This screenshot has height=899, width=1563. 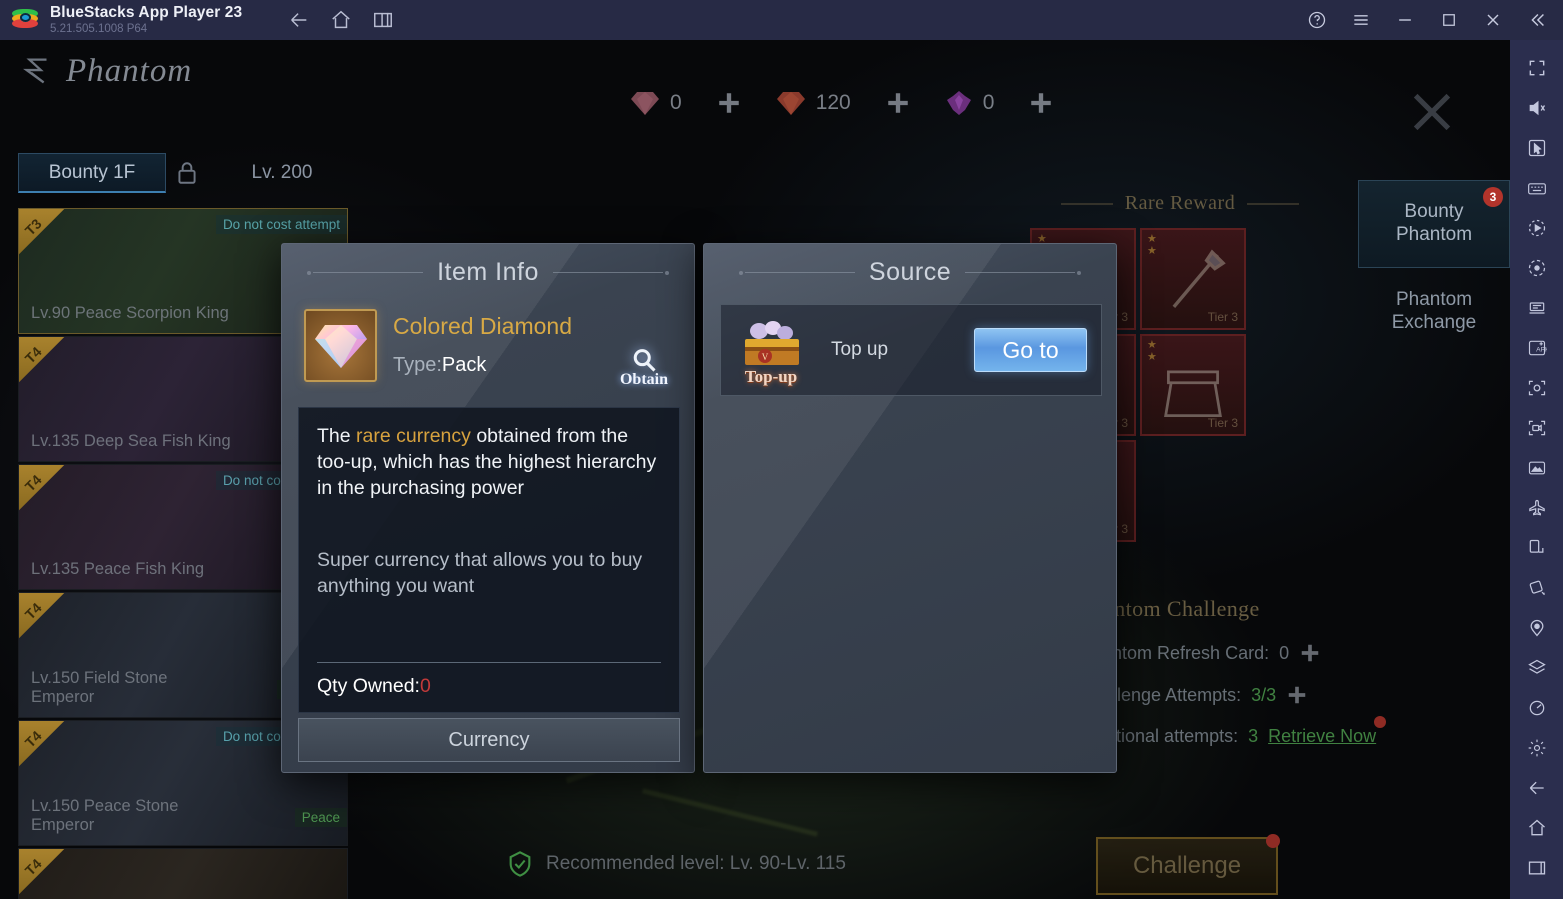 I want to click on boss-name: Lv.90 Peace Scorpion King, so click(x=130, y=313).